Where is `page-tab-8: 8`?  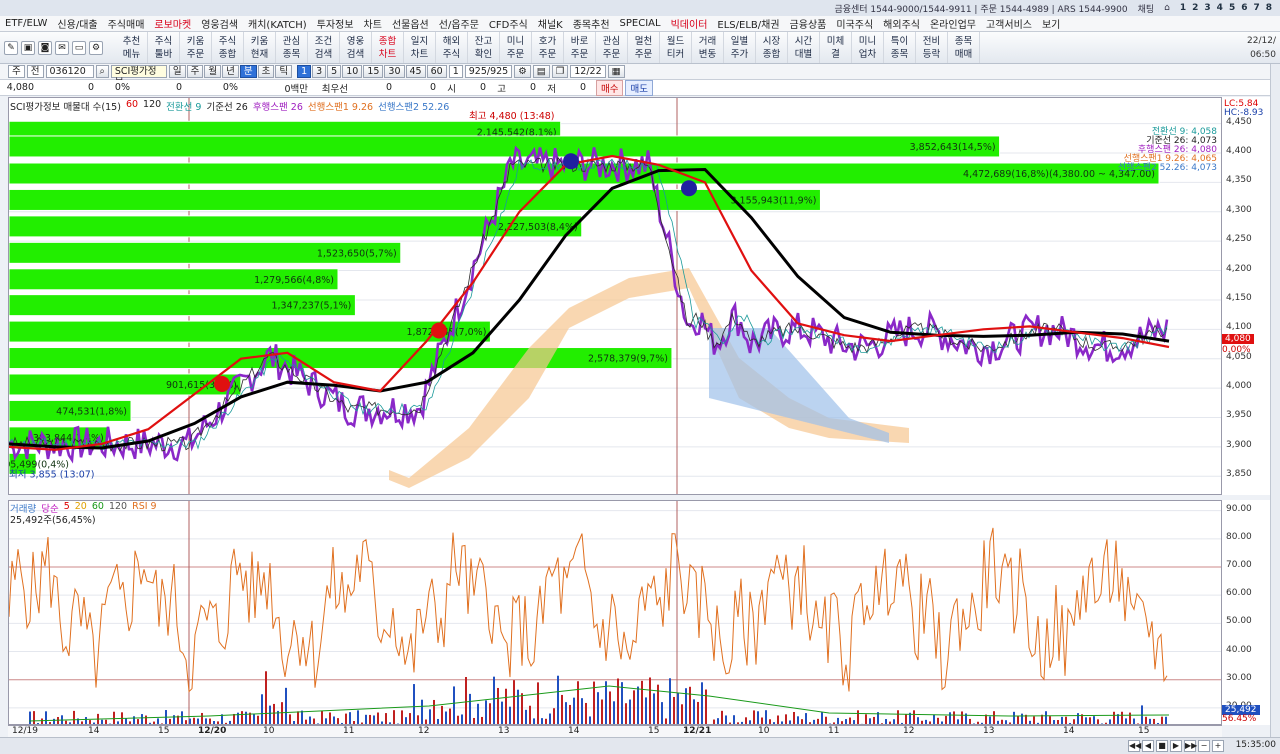
page-tab-8: 8 is located at coordinates (1269, 8).